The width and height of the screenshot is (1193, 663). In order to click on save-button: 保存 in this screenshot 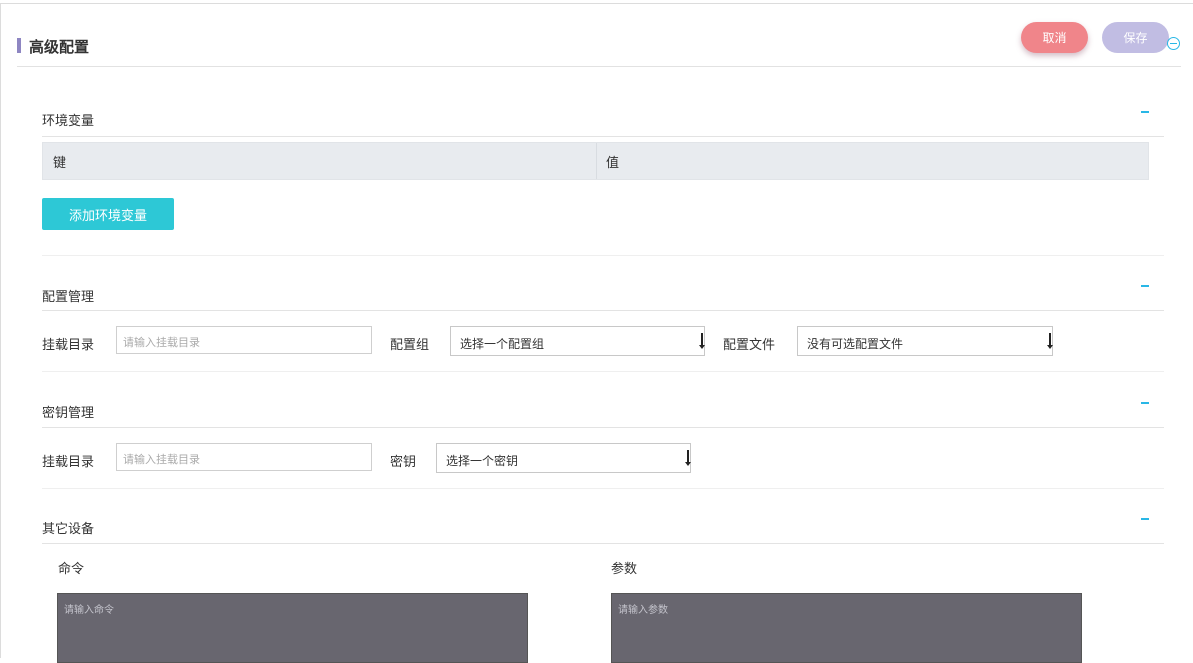, I will do `click(1135, 37)`.